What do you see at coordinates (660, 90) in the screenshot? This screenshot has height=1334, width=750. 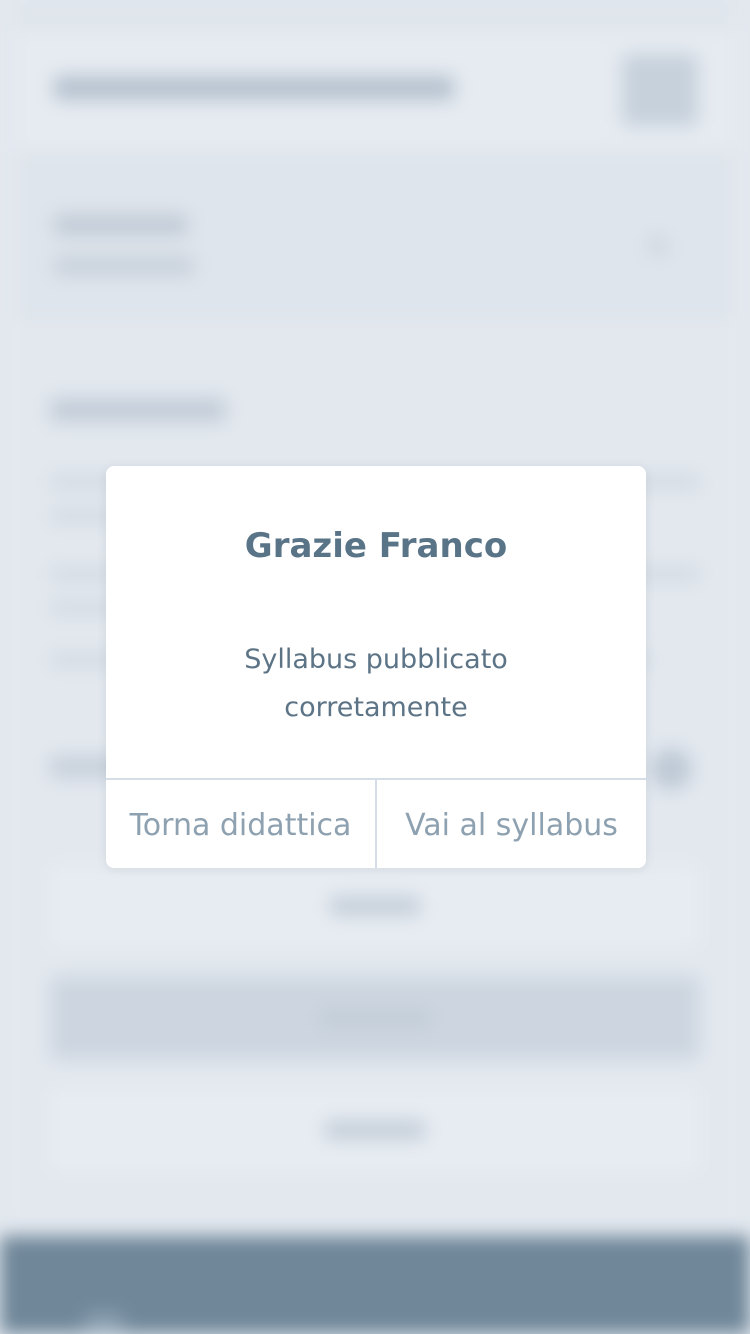 I see `background-menu-button` at bounding box center [660, 90].